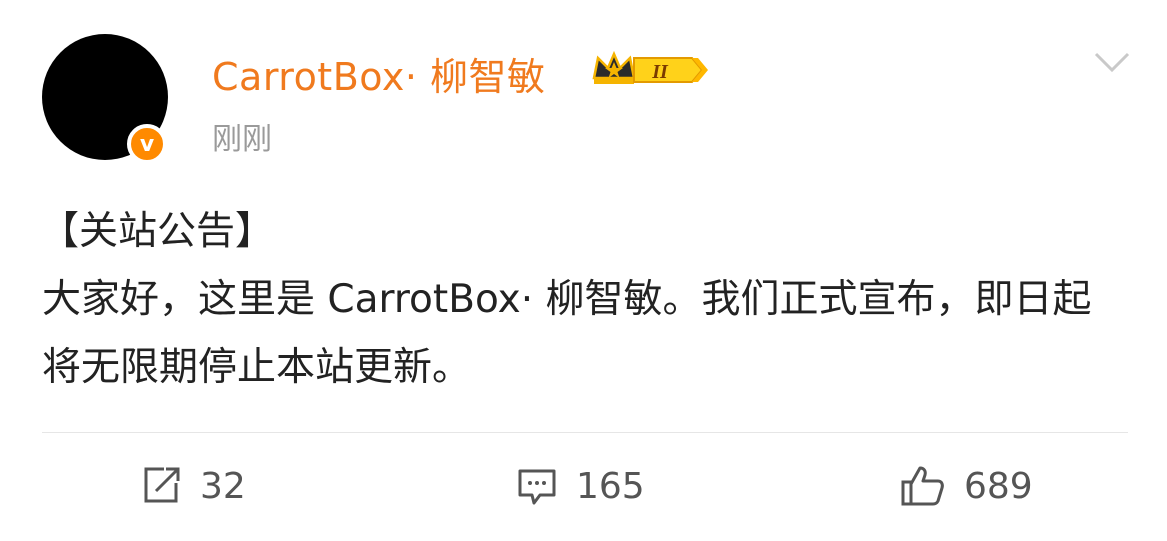 Image resolution: width=1167 pixels, height=541 pixels. Describe the element at coordinates (157, 231) in the screenshot. I see `post-title: 【关站公告】` at that location.